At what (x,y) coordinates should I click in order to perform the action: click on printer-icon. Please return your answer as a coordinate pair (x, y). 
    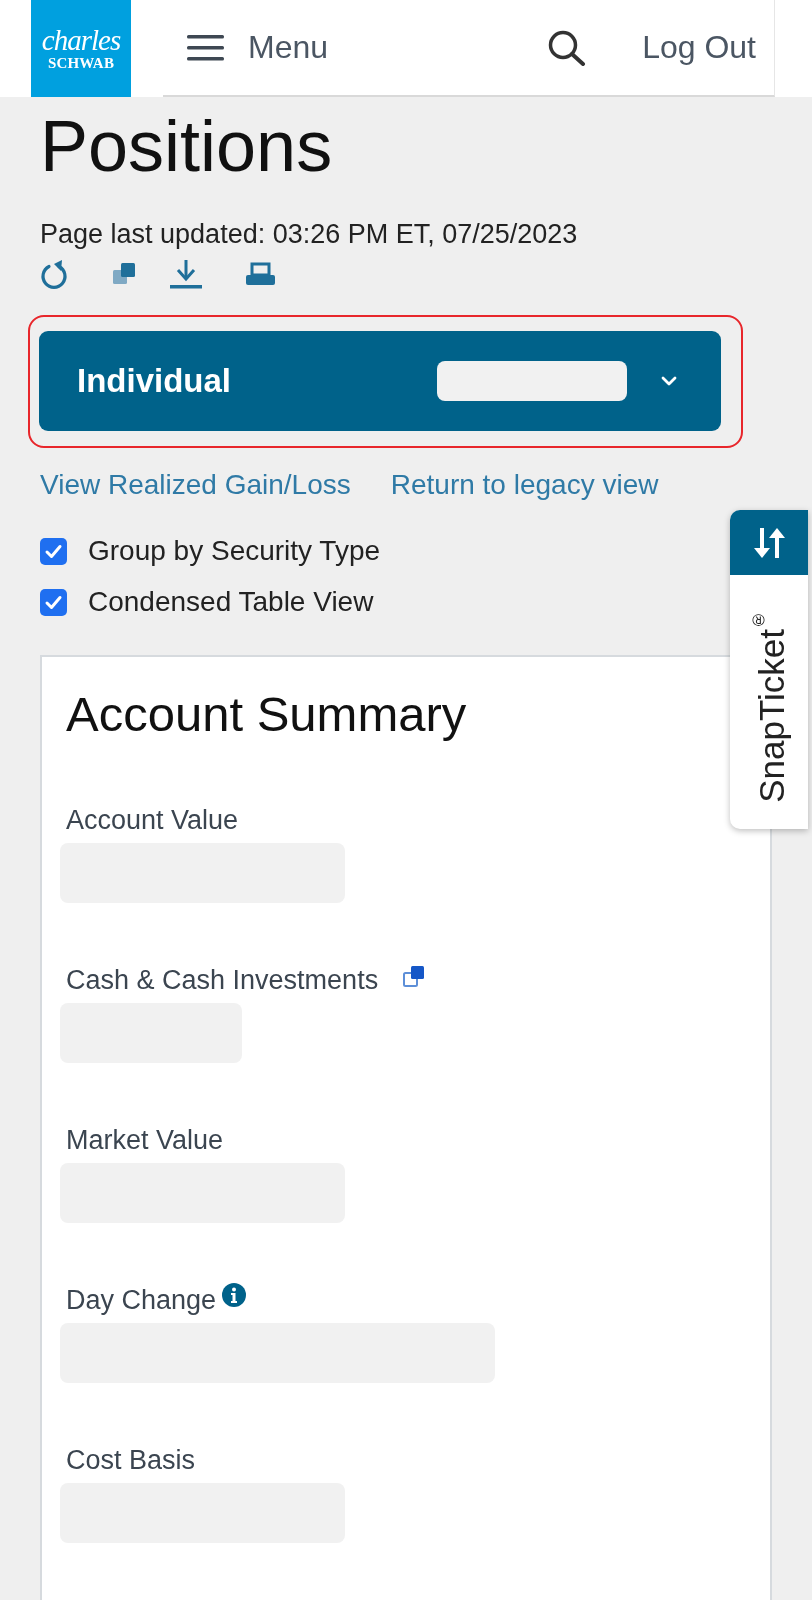
    Looking at the image, I should click on (260, 274).